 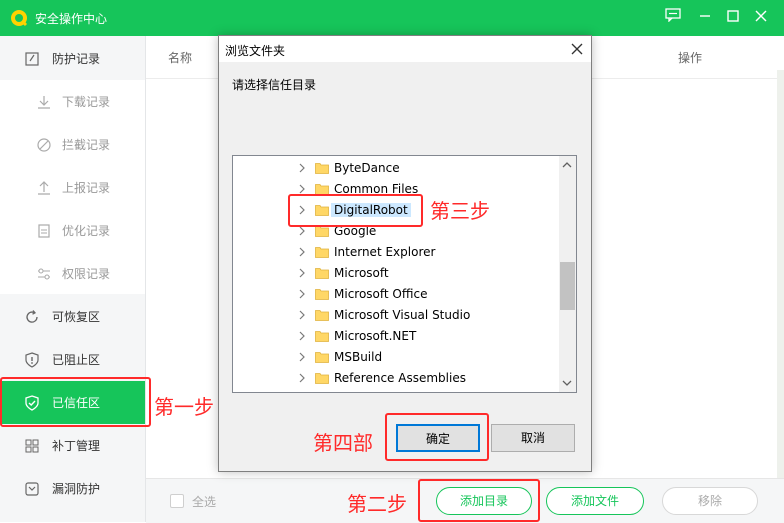 What do you see at coordinates (733, 18) in the screenshot?
I see `maximize-icon` at bounding box center [733, 18].